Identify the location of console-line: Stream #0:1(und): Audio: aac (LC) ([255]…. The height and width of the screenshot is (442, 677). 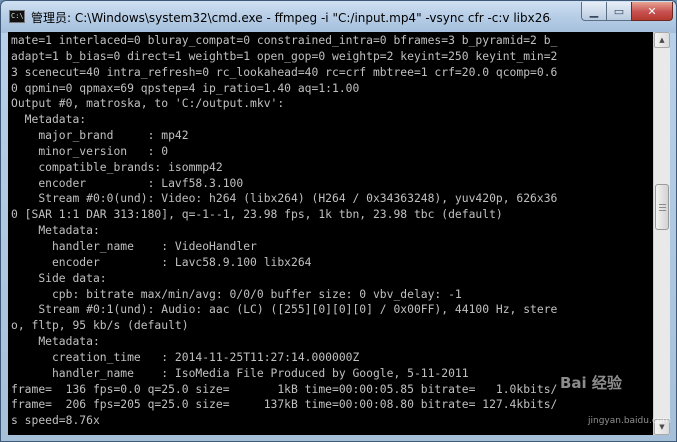
(284, 309).